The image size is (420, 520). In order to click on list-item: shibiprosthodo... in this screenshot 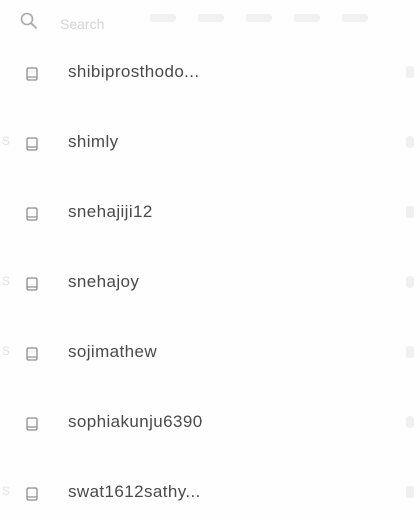, I will do `click(210, 73)`.